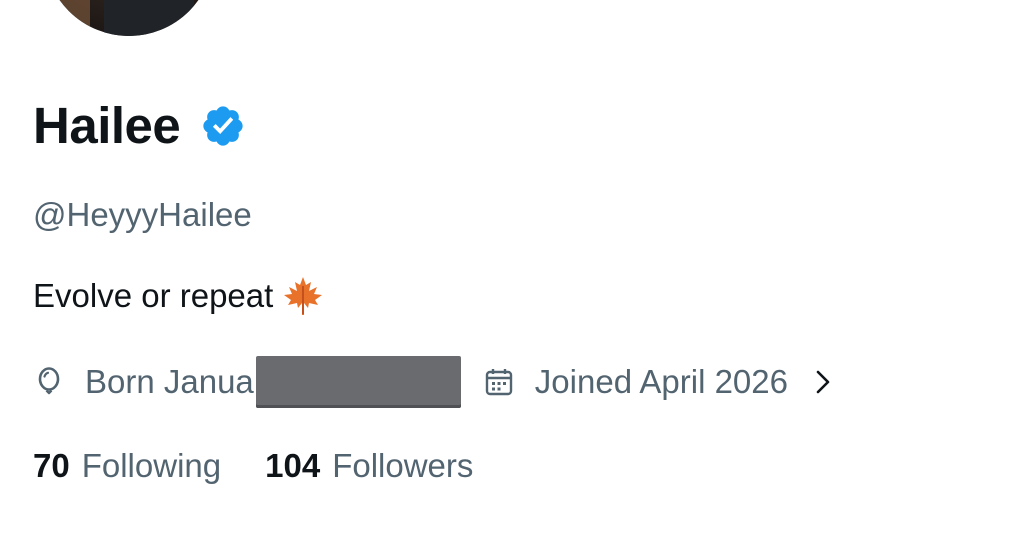  Describe the element at coordinates (153, 295) in the screenshot. I see `bio-text: Evolve or repeat` at that location.